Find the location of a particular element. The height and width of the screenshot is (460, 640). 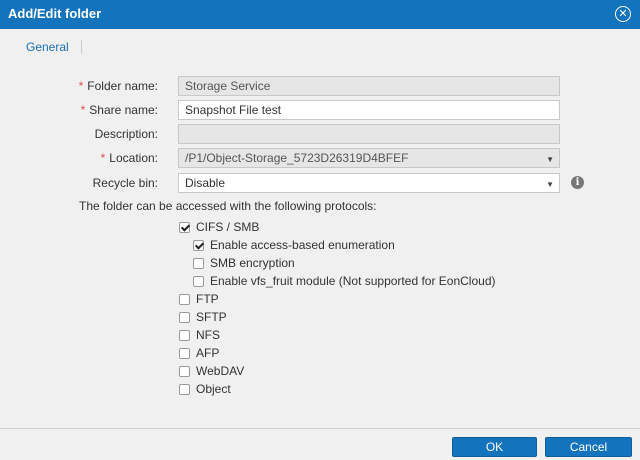

recycle-bin-row: Recycle bin: Disable ▼ i is located at coordinates (320, 183).